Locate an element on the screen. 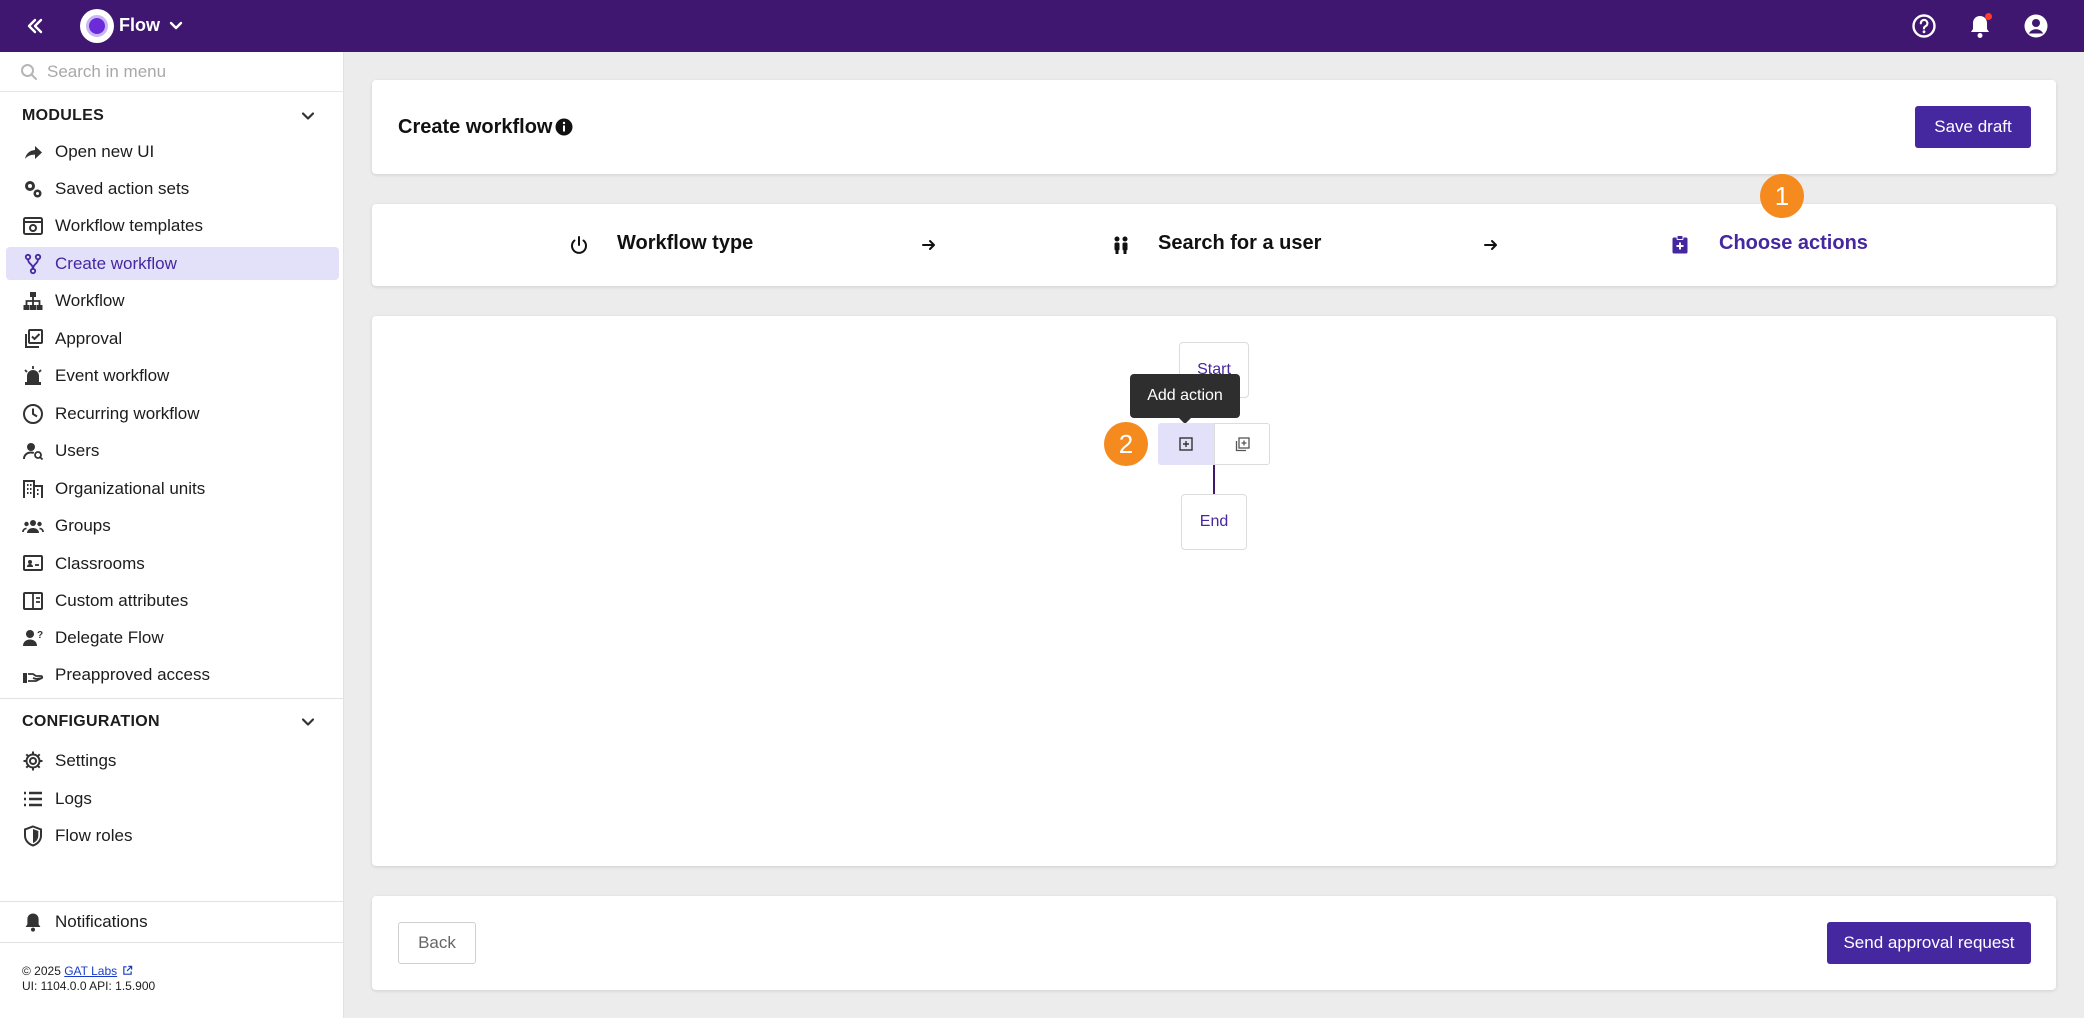 Image resolution: width=2084 pixels, height=1018 pixels. step-workflow-type: Workflow type is located at coordinates (685, 243).